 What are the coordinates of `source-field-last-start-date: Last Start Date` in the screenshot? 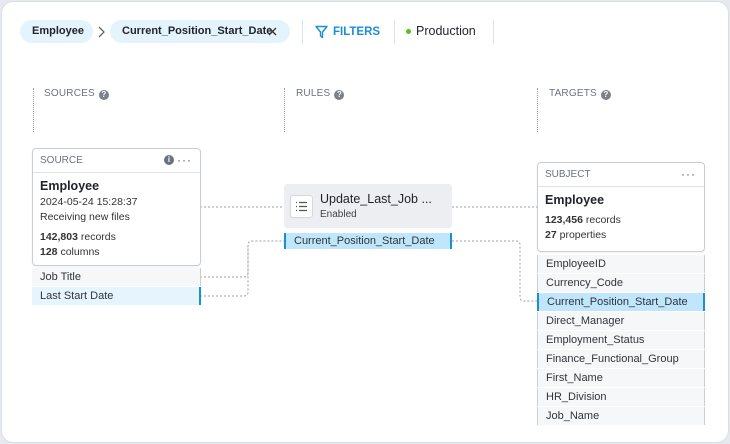 It's located at (116, 296).